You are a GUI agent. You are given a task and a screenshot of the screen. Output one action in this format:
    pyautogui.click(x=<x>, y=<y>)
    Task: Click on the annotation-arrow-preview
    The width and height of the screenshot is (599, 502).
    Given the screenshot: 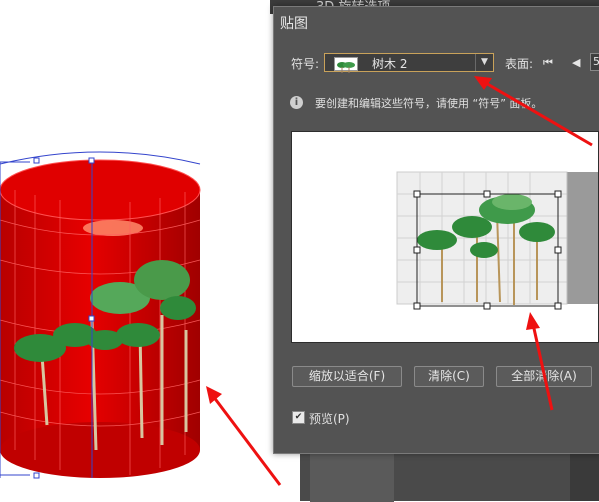 What is the action you would take?
    pyautogui.click(x=540, y=361)
    